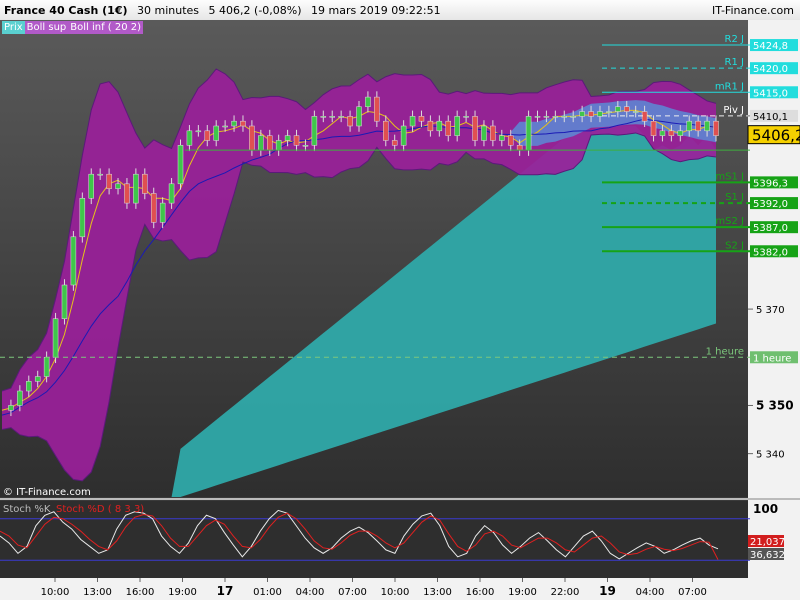  Describe the element at coordinates (607, 591) in the screenshot. I see `x-tick-label: 19` at that location.